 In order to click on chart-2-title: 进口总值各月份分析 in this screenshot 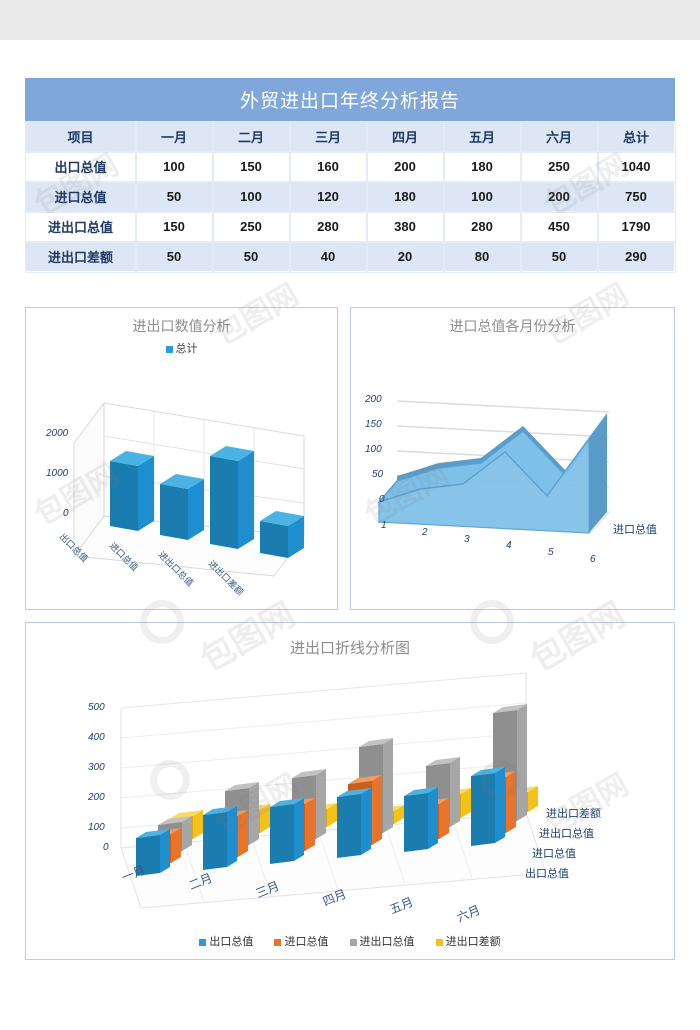, I will do `click(512, 326)`.